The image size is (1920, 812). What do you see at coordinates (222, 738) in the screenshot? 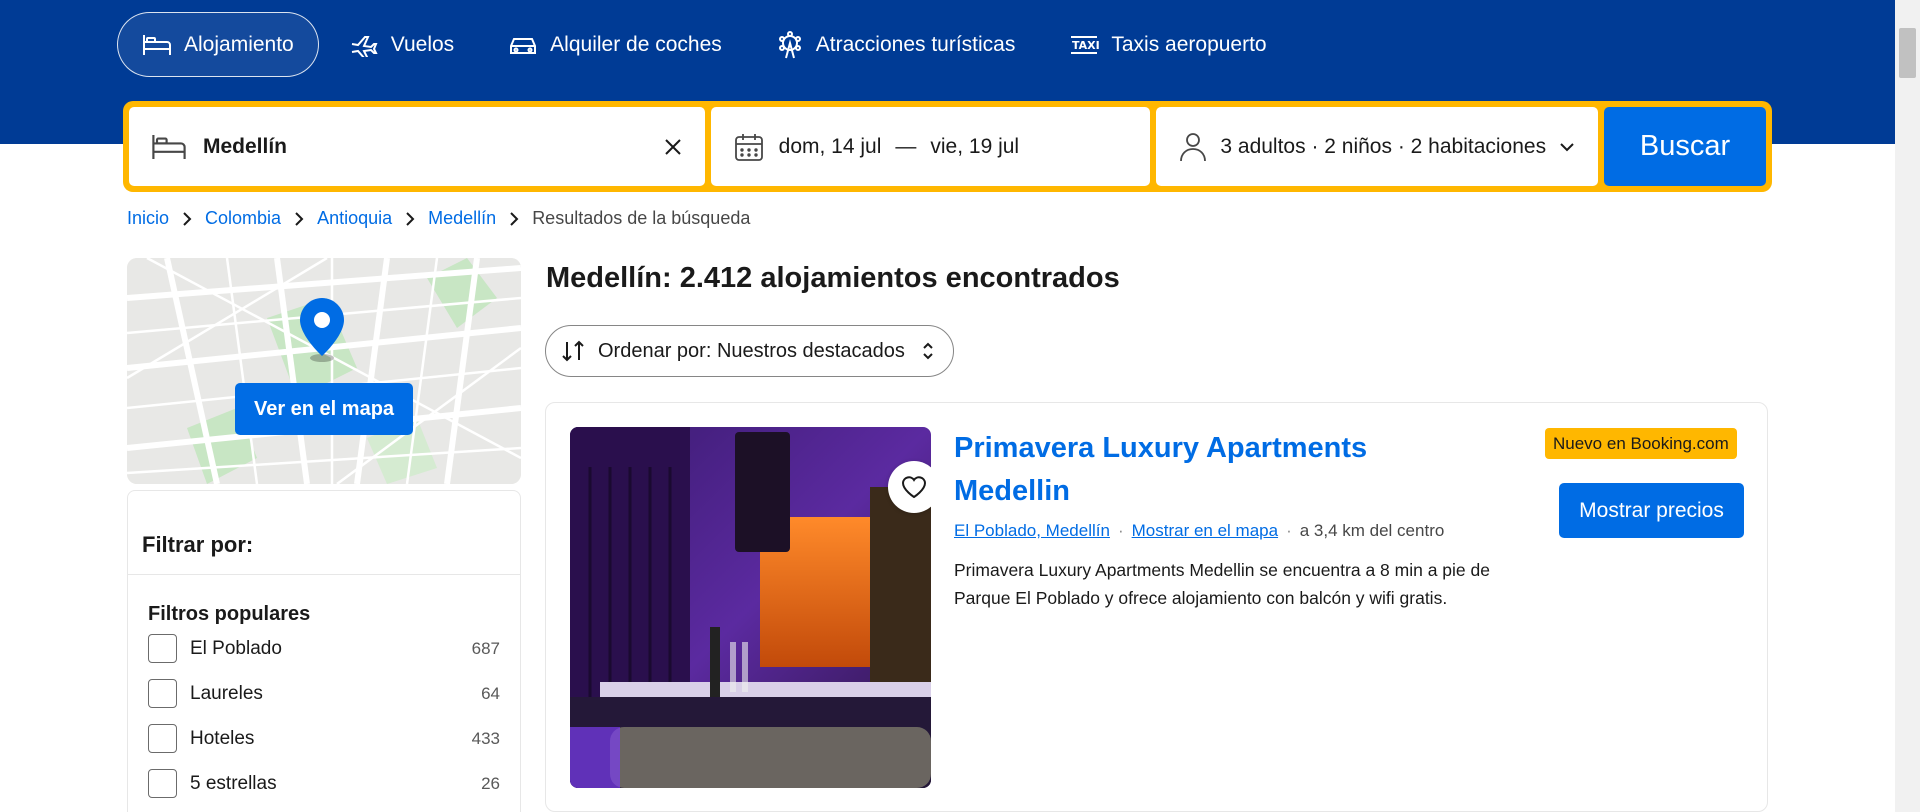
I see `filter-label: Hoteles` at bounding box center [222, 738].